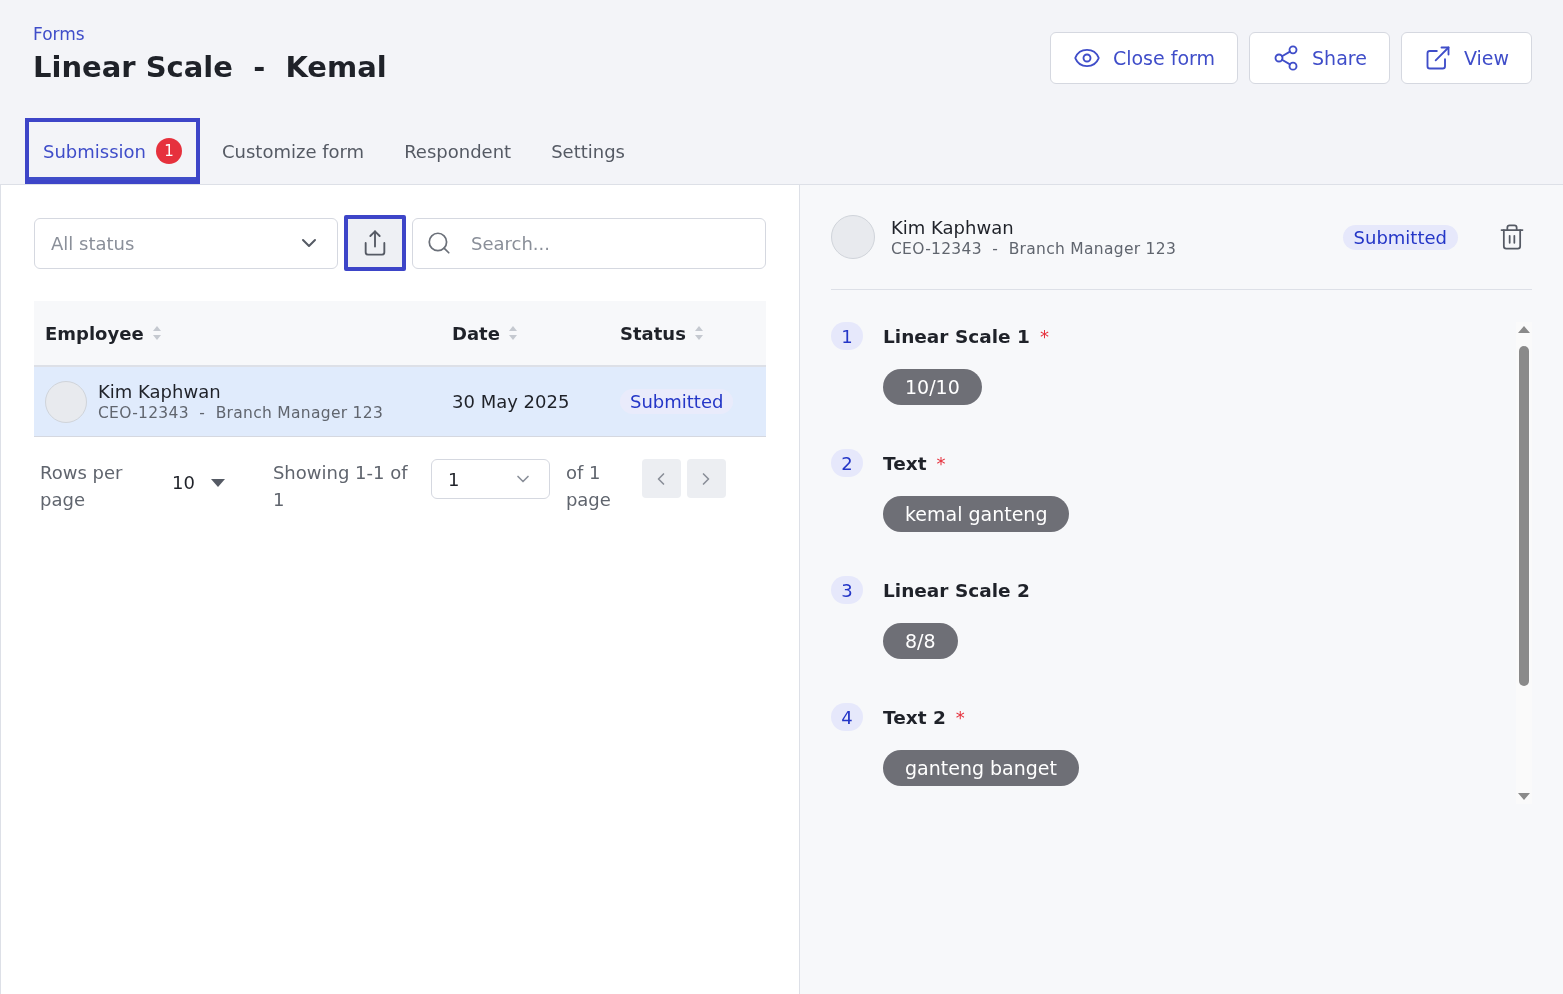 This screenshot has width=1563, height=994. What do you see at coordinates (661, 478) in the screenshot?
I see `previous-page-button` at bounding box center [661, 478].